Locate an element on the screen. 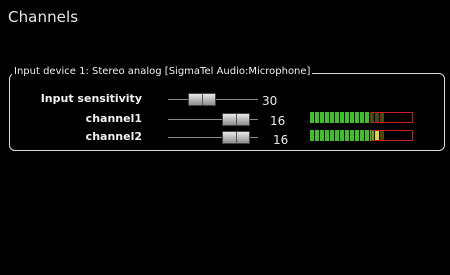 This screenshot has height=275, width=450. channel2-row: channel2 16 is located at coordinates (225, 139).